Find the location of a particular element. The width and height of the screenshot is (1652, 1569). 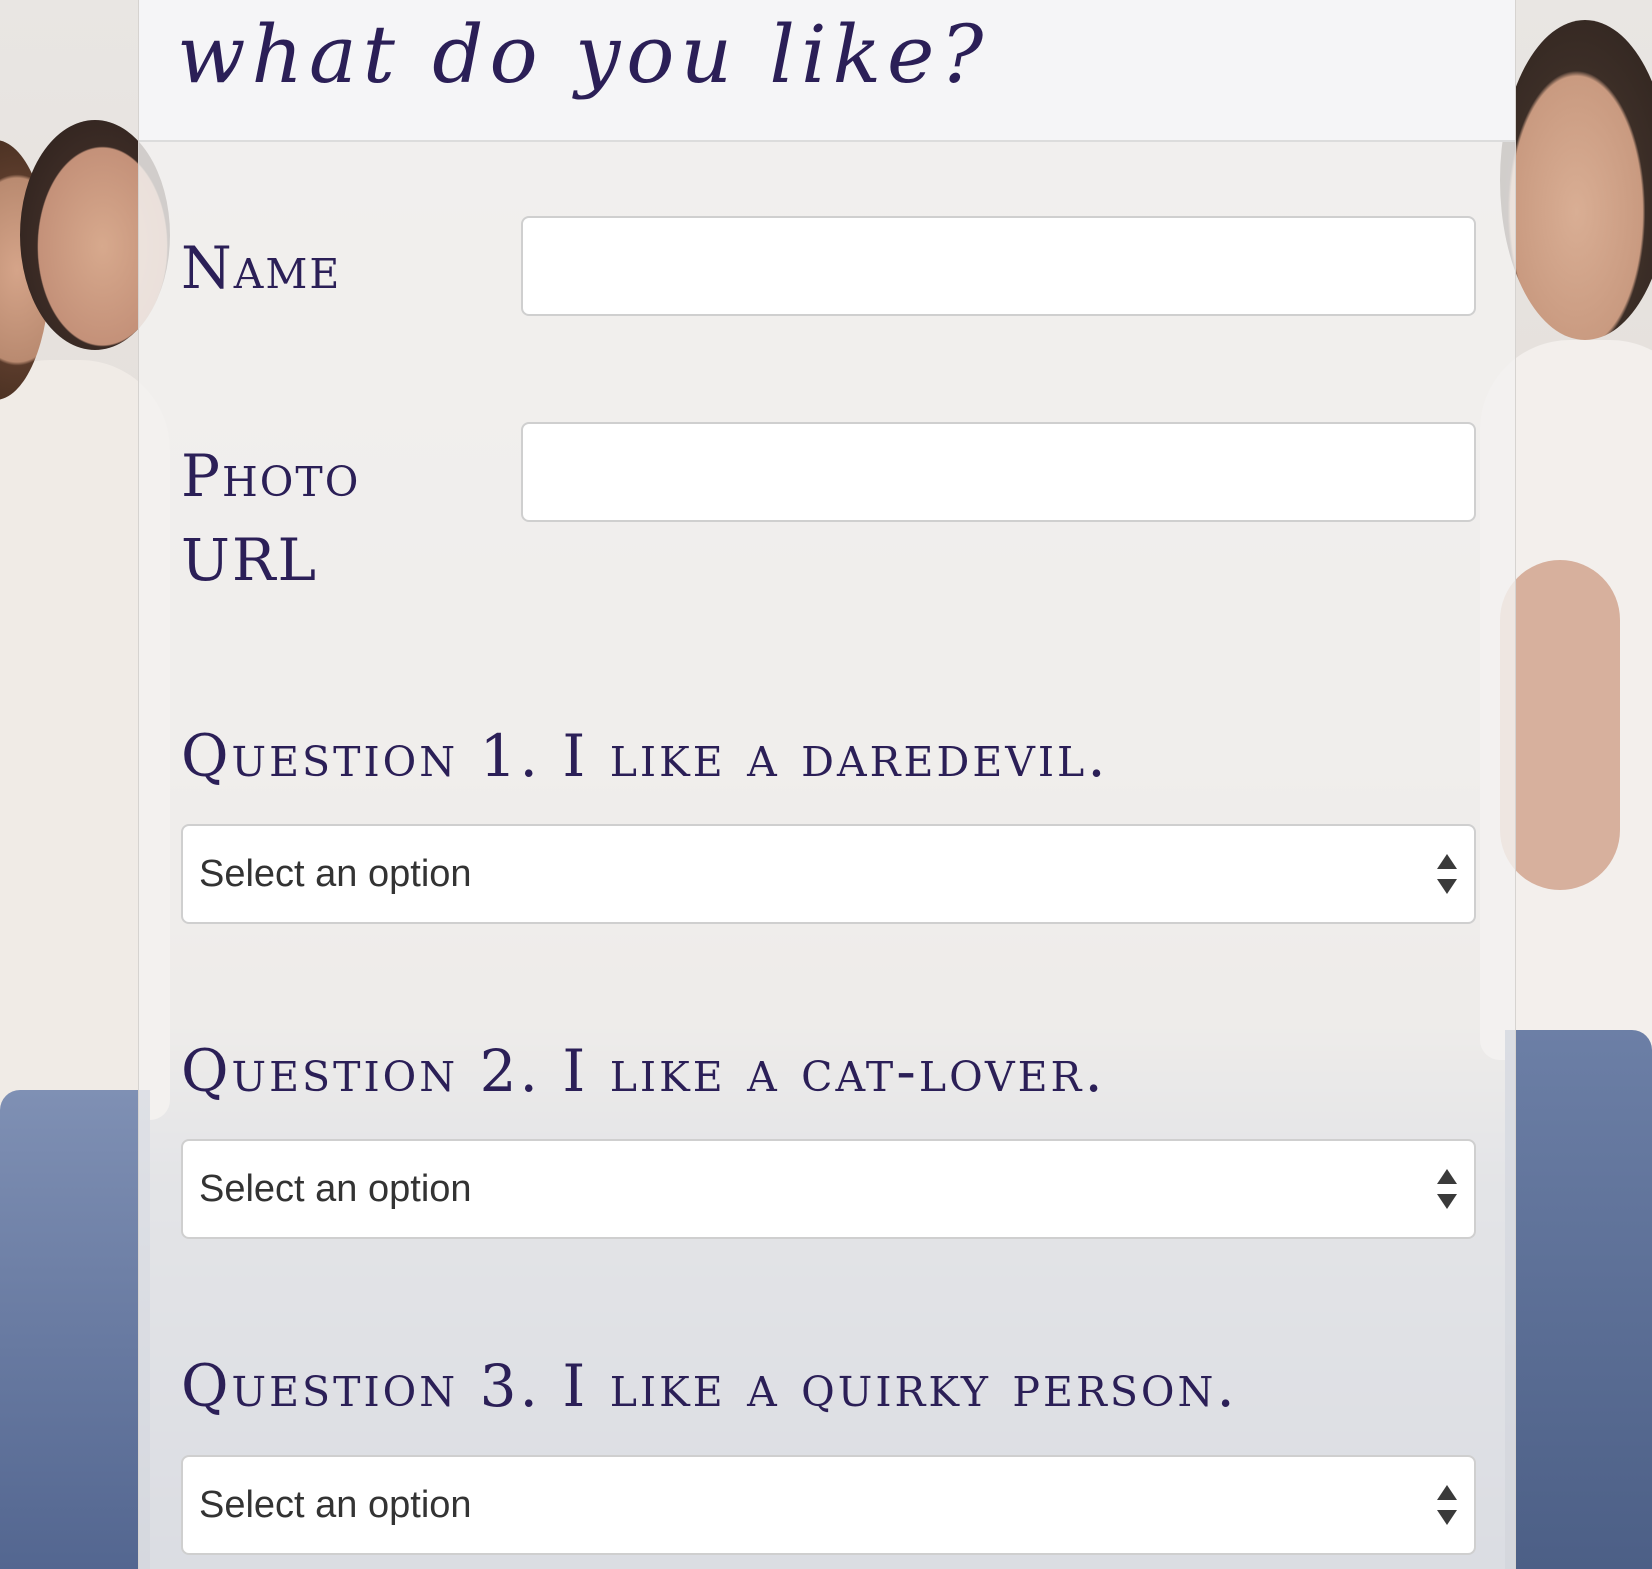

name-label: Name is located at coordinates (261, 268).